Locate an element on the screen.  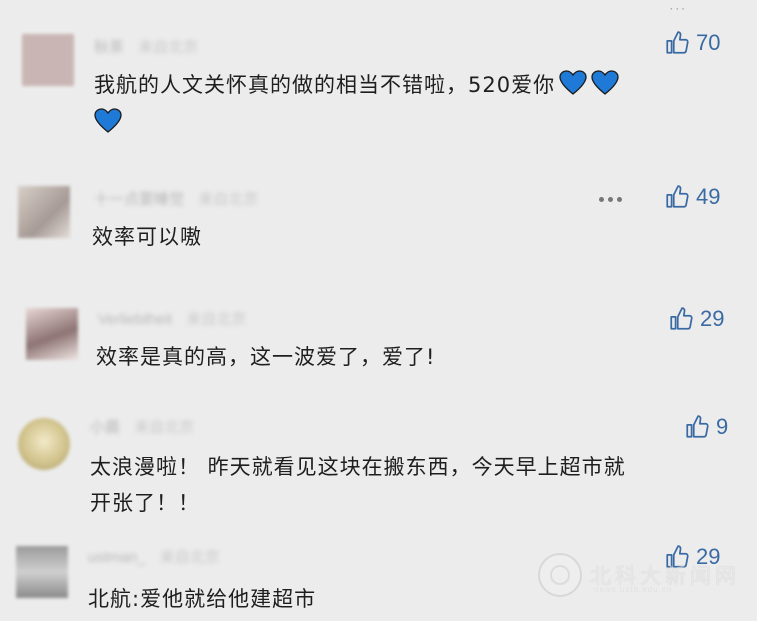
comment-text: 效率是真的高，这一波爱了，爱了! is located at coordinates (266, 357).